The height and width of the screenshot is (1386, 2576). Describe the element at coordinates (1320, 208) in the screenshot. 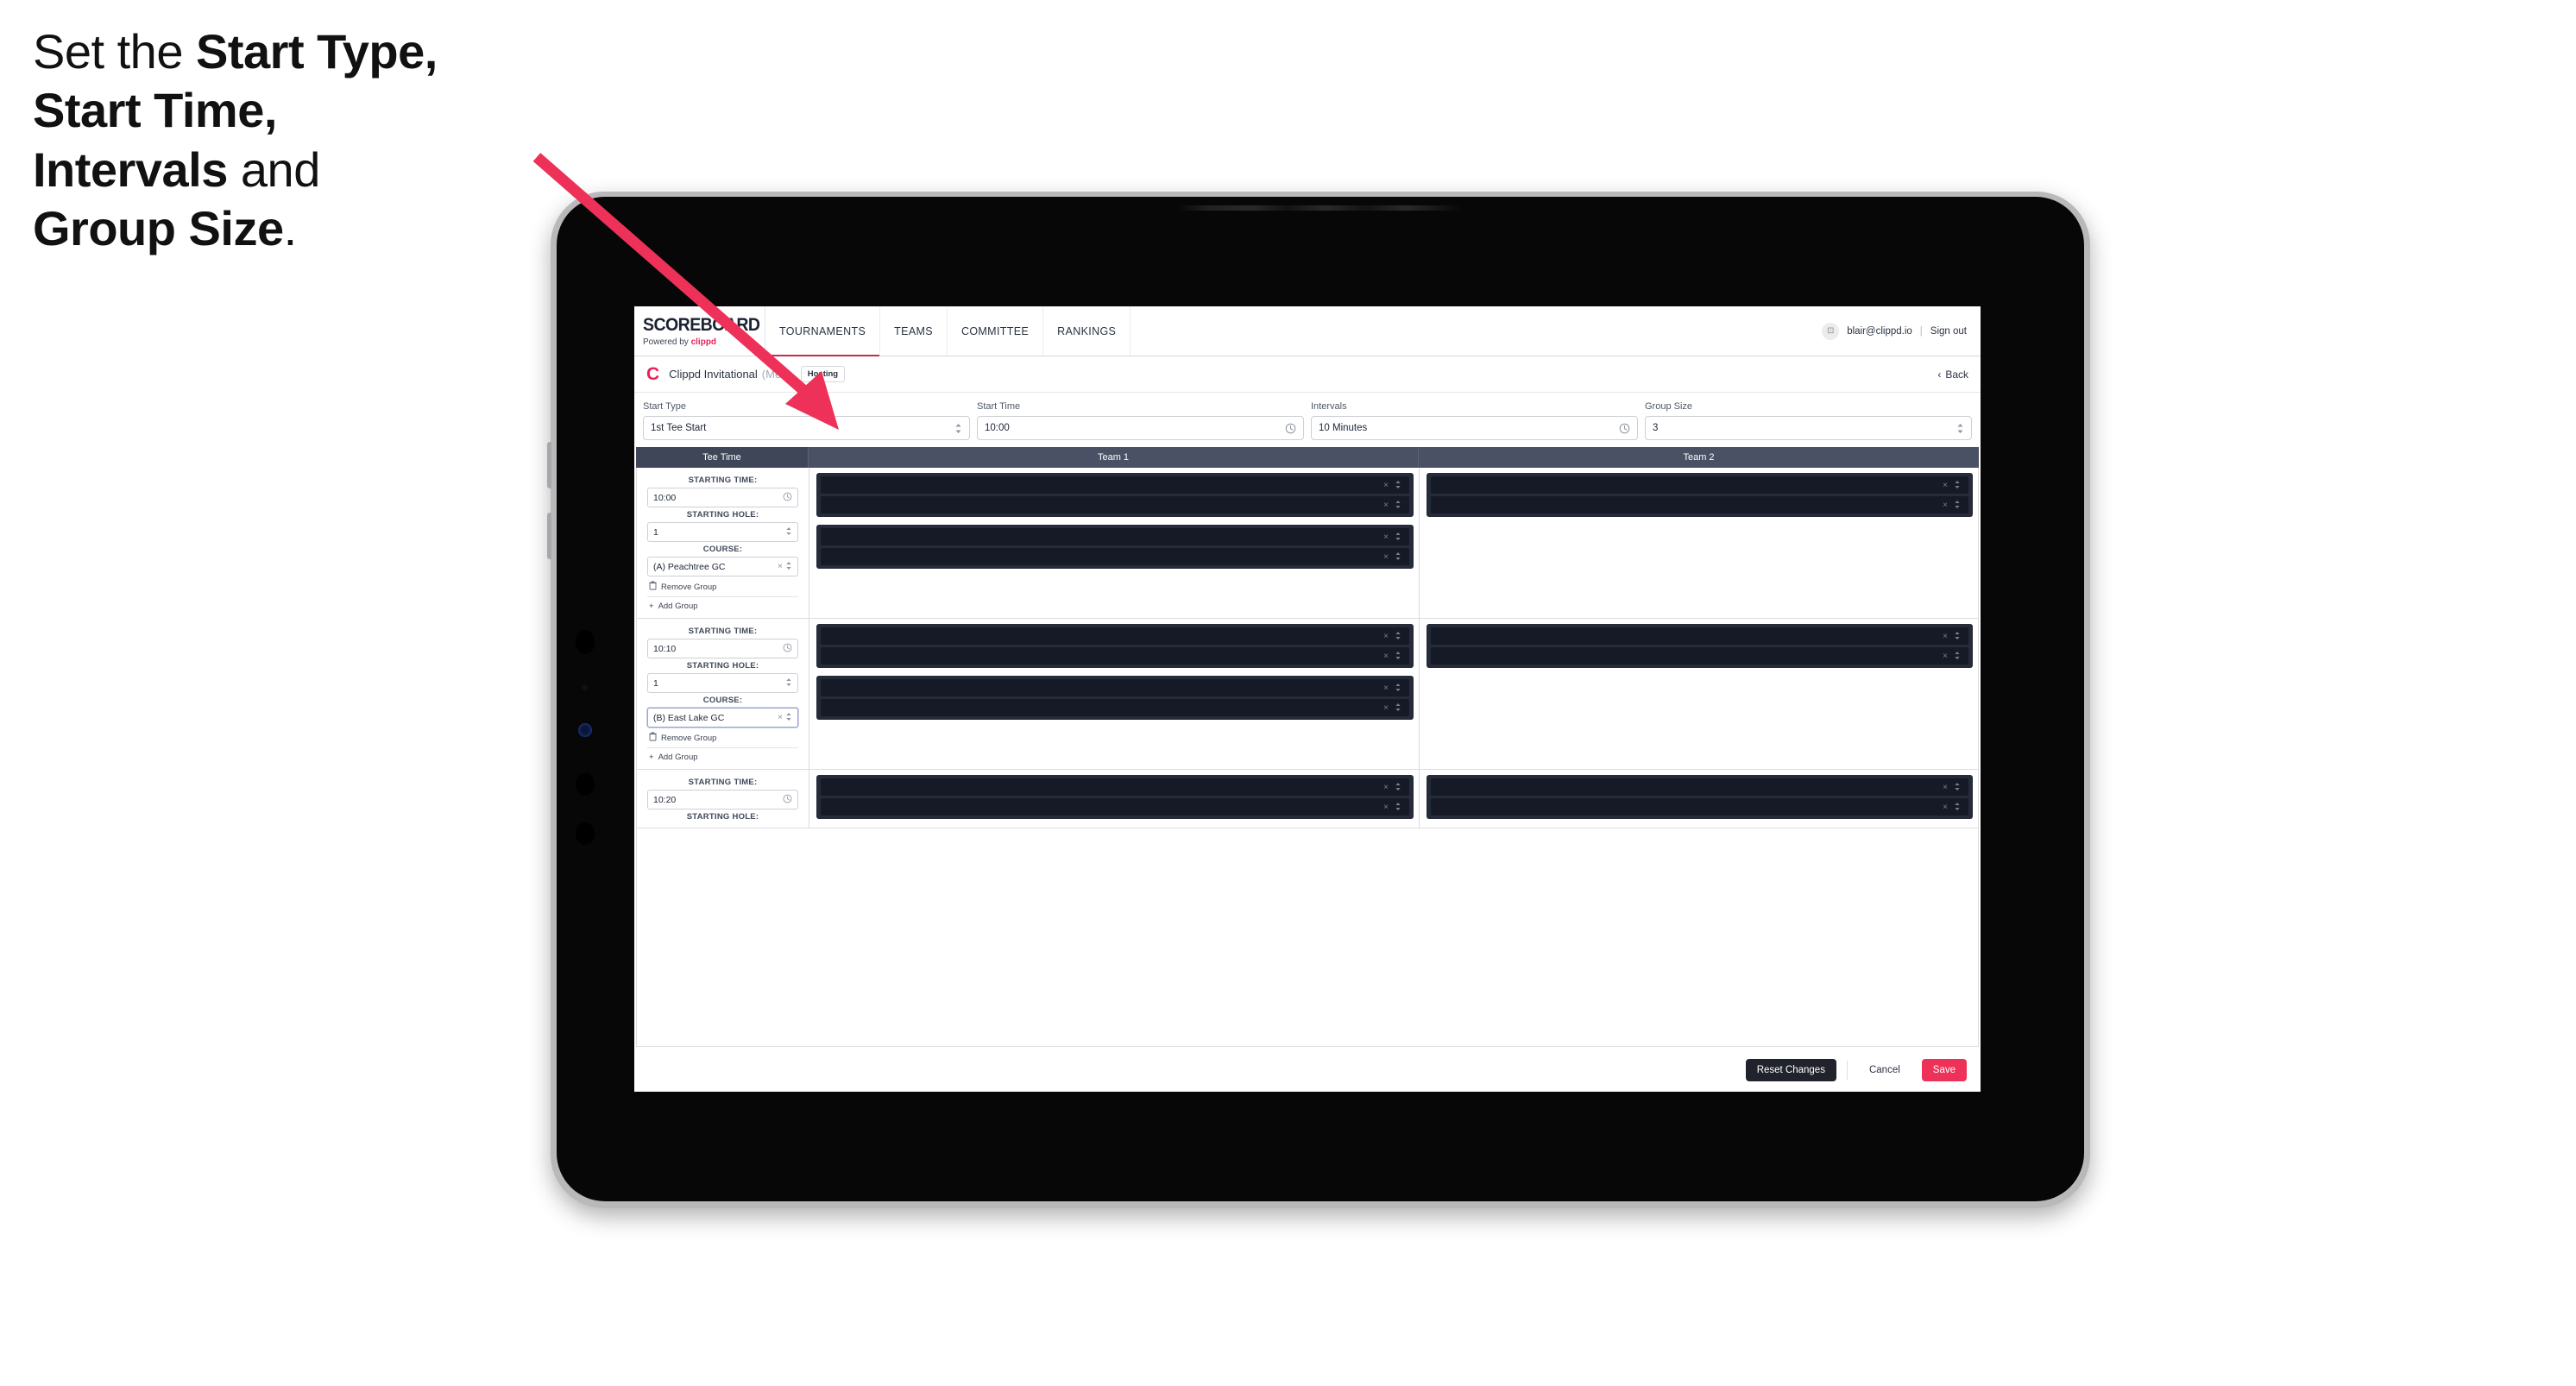

I see `speaker-grille` at that location.